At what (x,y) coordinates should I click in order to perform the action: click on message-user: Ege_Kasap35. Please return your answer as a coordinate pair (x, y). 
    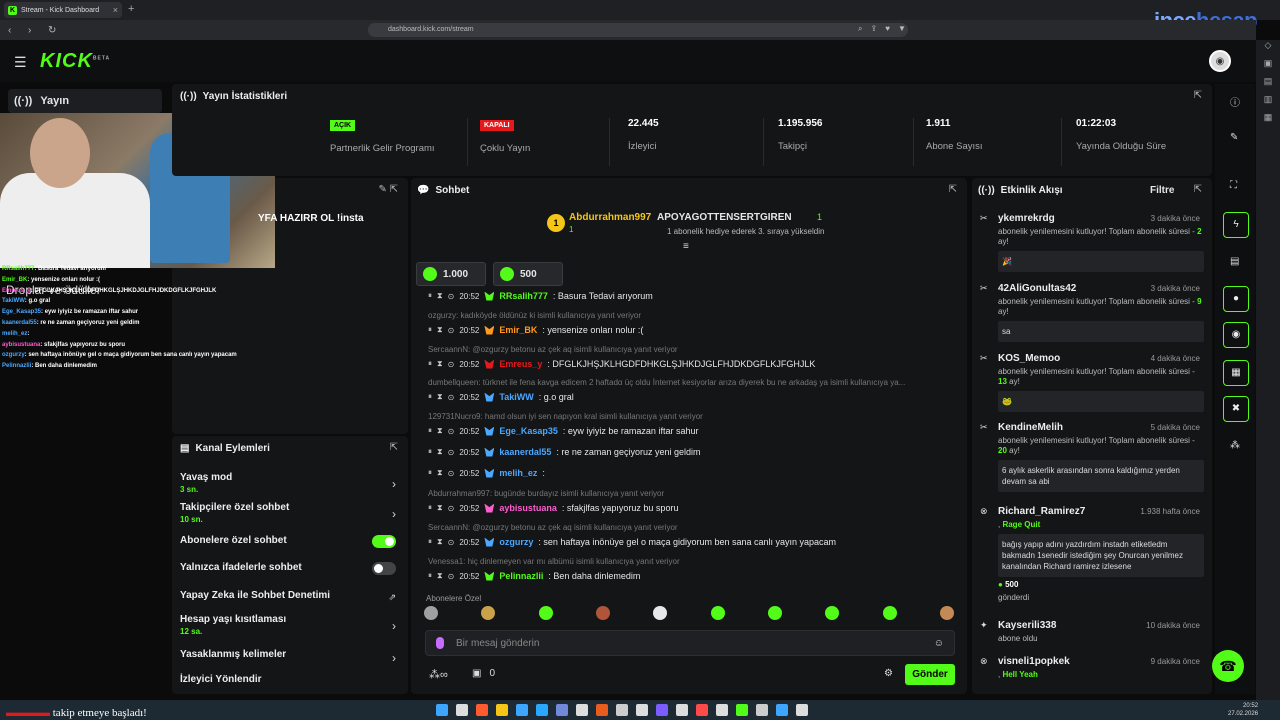
    Looking at the image, I should click on (528, 431).